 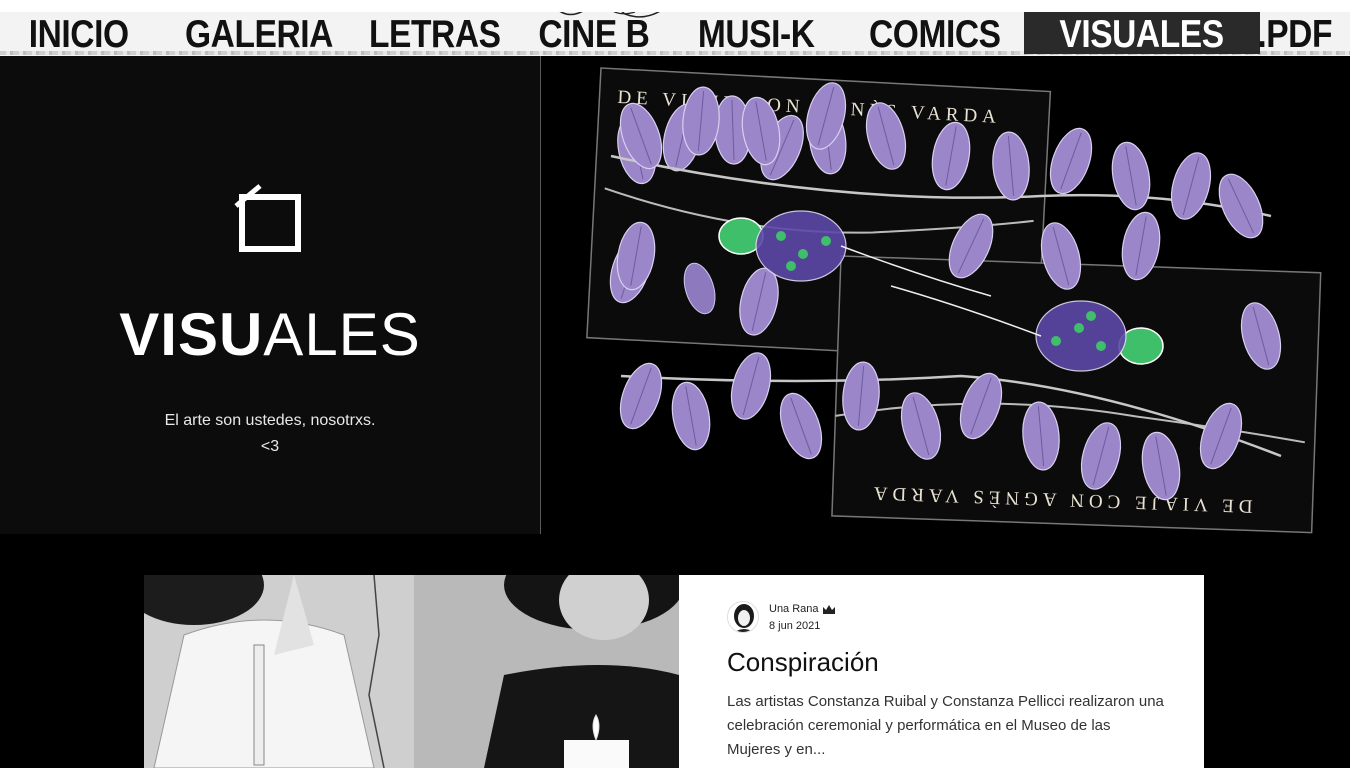 I want to click on post-title: Conspiración, so click(x=803, y=662).